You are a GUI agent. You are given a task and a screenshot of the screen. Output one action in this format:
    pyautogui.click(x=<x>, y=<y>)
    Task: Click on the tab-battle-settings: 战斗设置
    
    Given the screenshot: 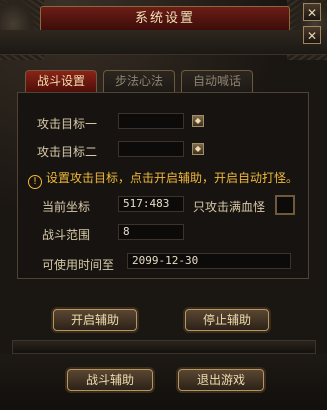 What is the action you would take?
    pyautogui.click(x=61, y=81)
    